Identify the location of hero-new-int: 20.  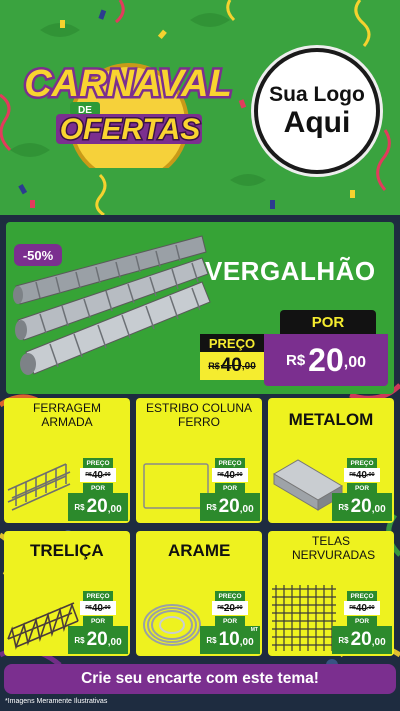
(326, 359).